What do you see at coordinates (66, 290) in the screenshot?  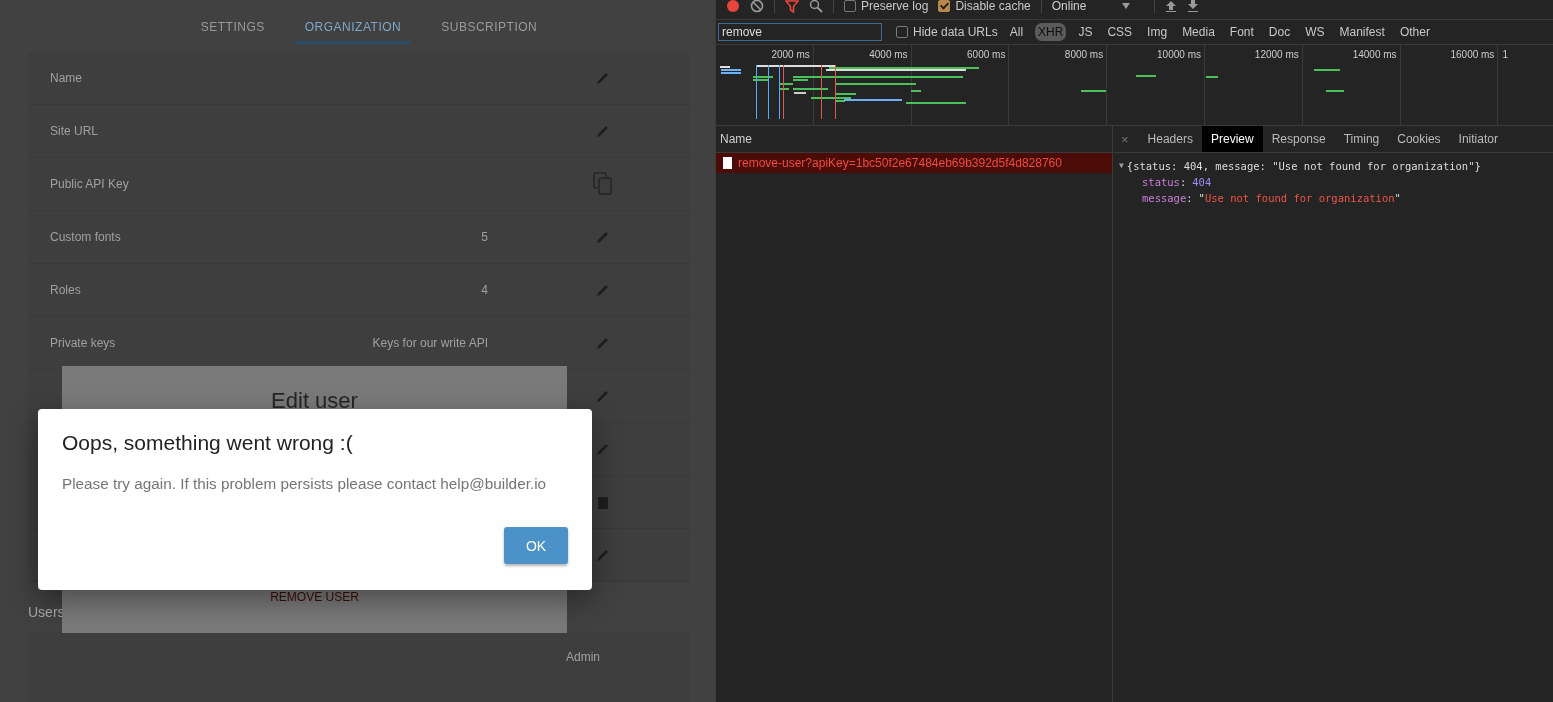 I see `setting-label: Roles` at bounding box center [66, 290].